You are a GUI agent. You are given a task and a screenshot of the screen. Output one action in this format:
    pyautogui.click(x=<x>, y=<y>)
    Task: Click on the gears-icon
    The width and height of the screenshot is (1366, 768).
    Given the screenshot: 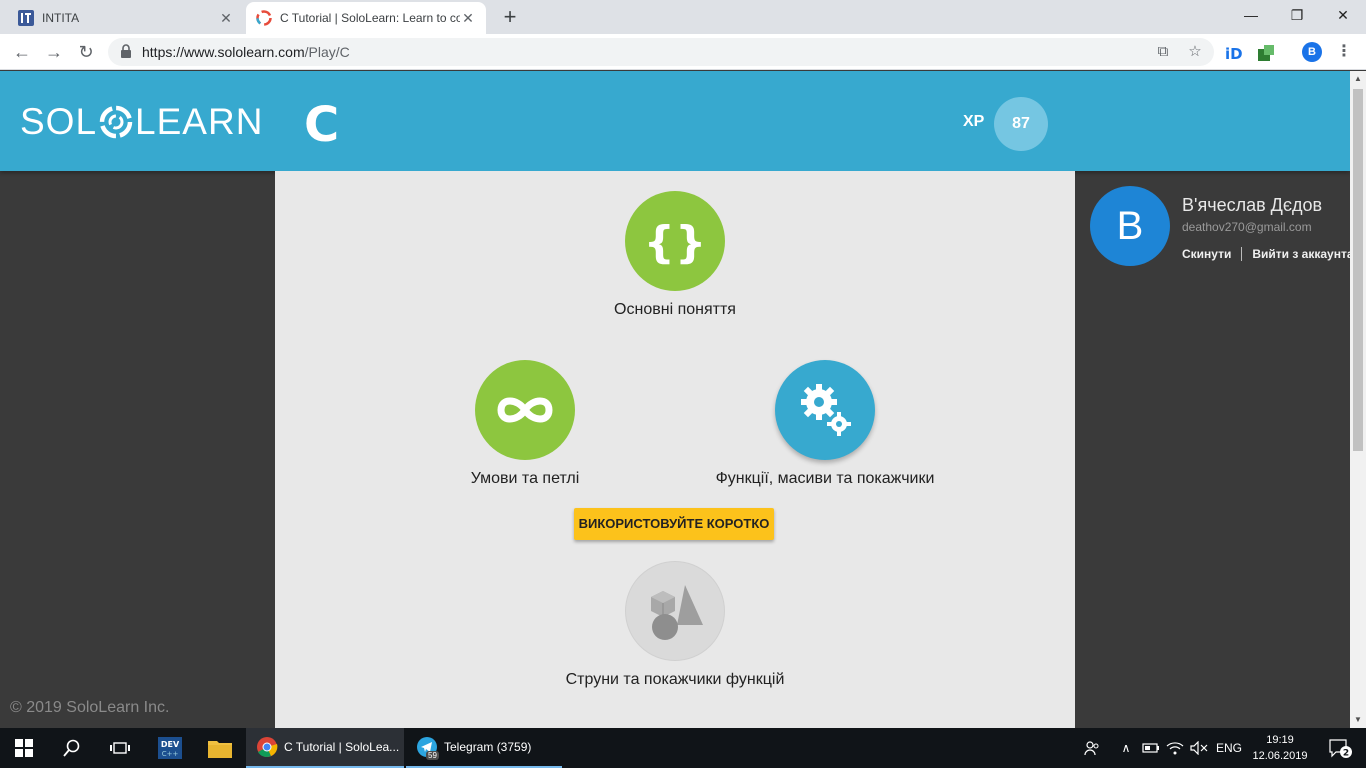 What is the action you would take?
    pyautogui.click(x=826, y=410)
    